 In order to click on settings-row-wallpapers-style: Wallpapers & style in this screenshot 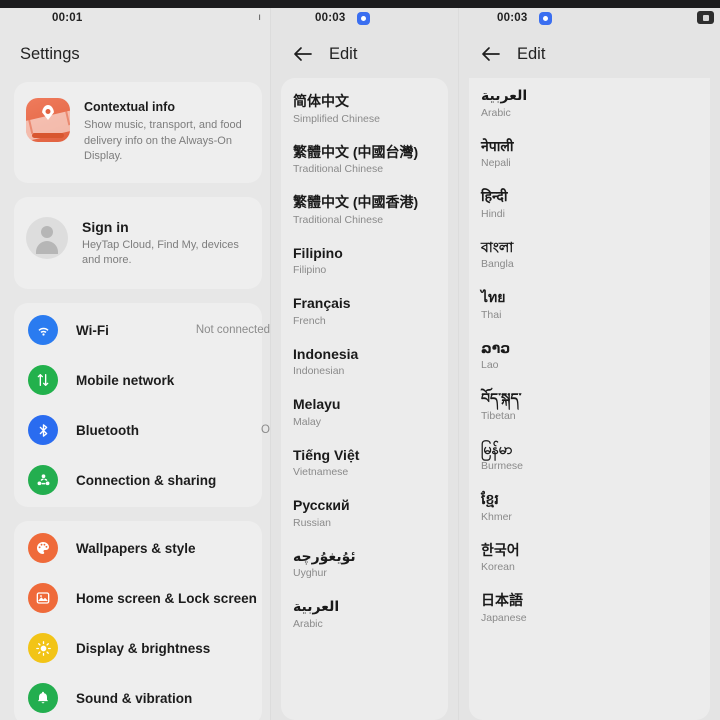, I will do `click(138, 548)`.